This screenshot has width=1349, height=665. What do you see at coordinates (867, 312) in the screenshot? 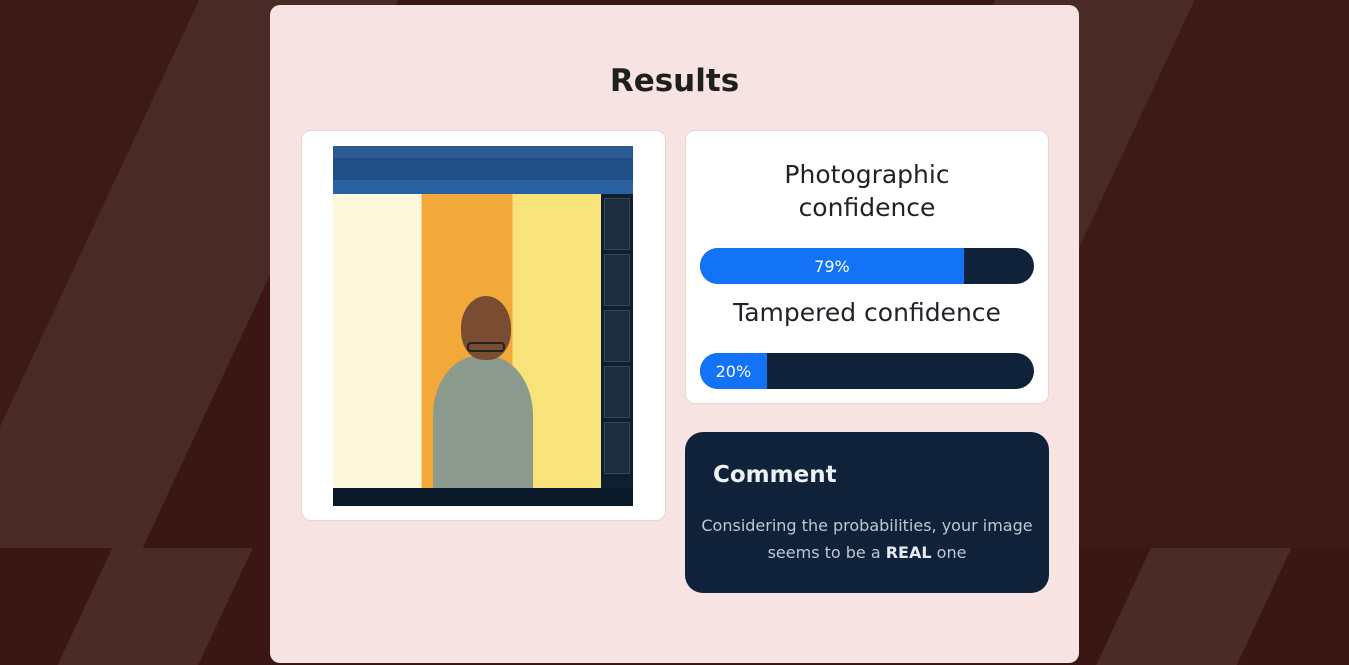
I see `tampered-confidence-label: Tampered confidence` at bounding box center [867, 312].